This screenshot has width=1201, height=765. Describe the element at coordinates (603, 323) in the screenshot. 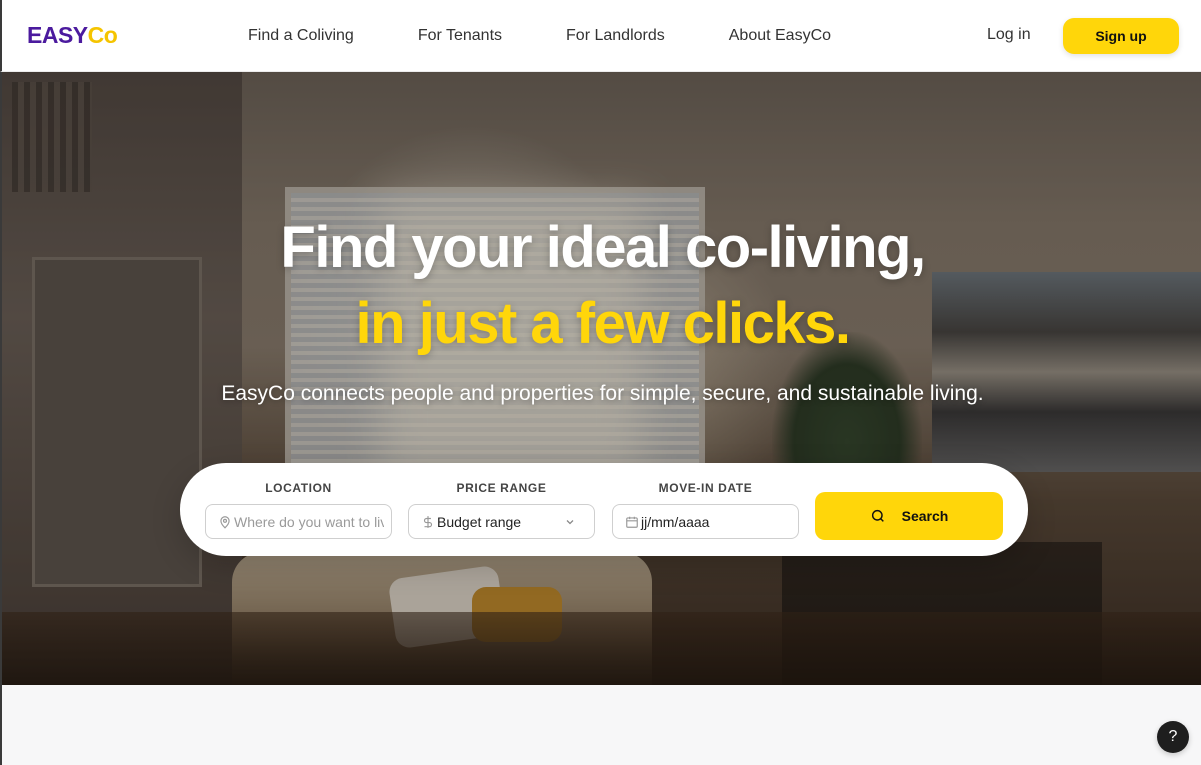

I see `hero-title-line-2: in just a few clicks.` at that location.